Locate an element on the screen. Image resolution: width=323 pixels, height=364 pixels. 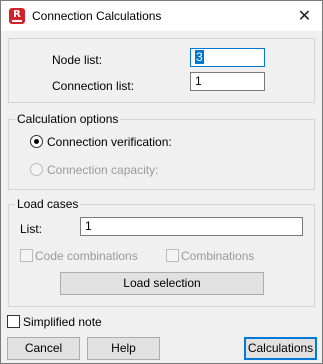
close-button: ✕ is located at coordinates (304, 16).